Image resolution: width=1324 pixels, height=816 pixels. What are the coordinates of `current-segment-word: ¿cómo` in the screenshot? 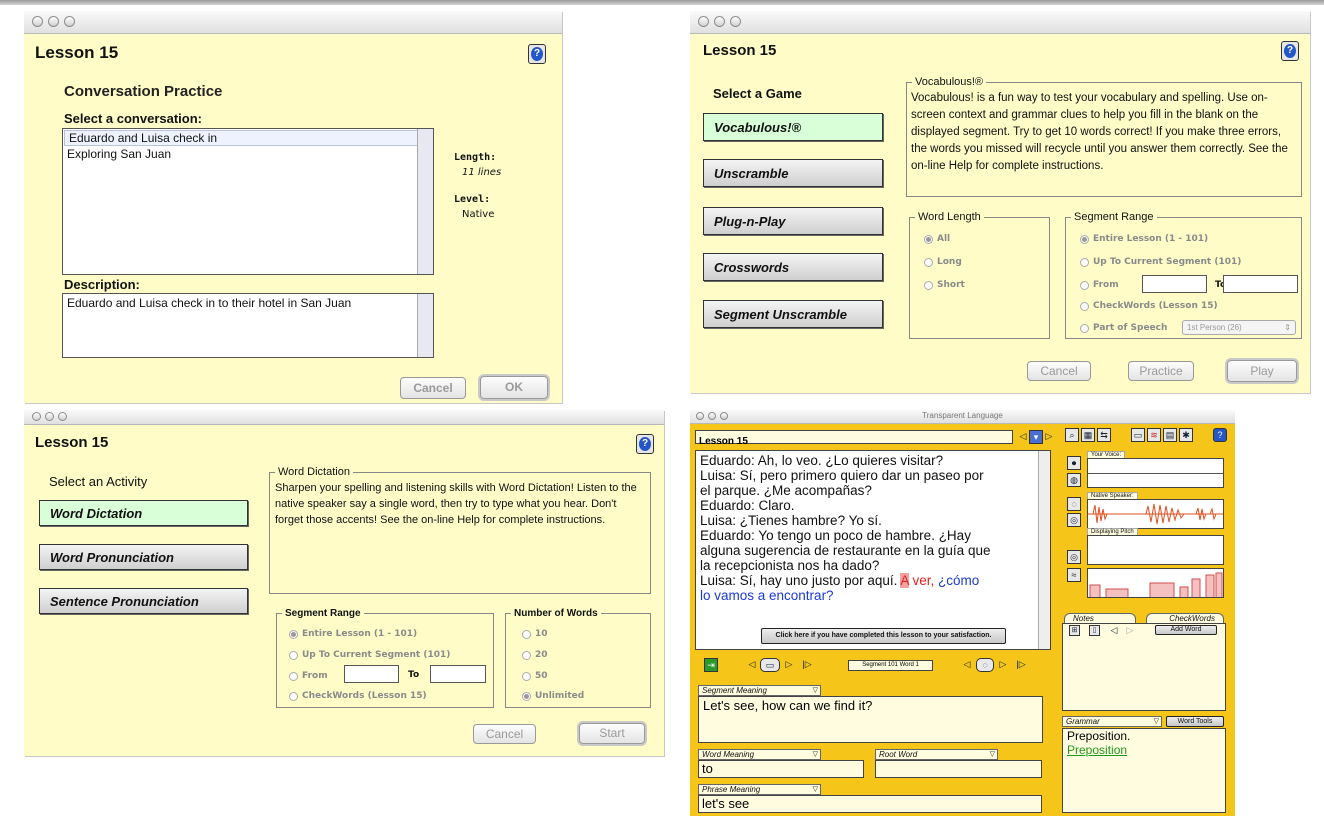 It's located at (958, 580).